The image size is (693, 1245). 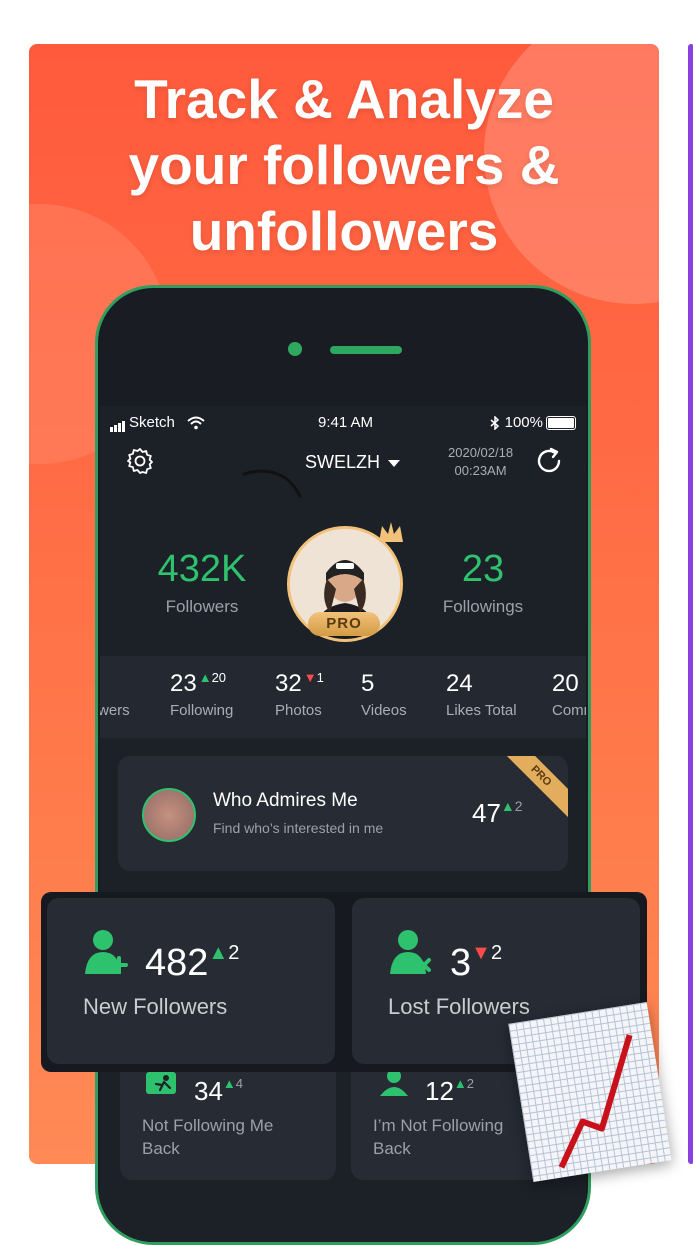 What do you see at coordinates (565, 683) in the screenshot?
I see `stat-value: 20` at bounding box center [565, 683].